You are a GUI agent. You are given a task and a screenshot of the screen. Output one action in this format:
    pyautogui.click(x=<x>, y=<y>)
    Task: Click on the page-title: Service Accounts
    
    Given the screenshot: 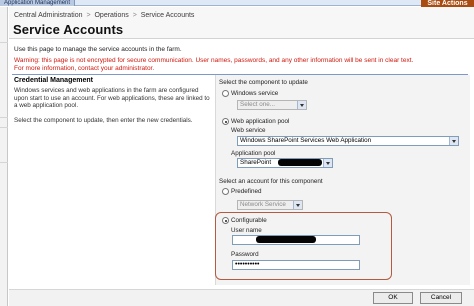 What is the action you would take?
    pyautogui.click(x=68, y=29)
    